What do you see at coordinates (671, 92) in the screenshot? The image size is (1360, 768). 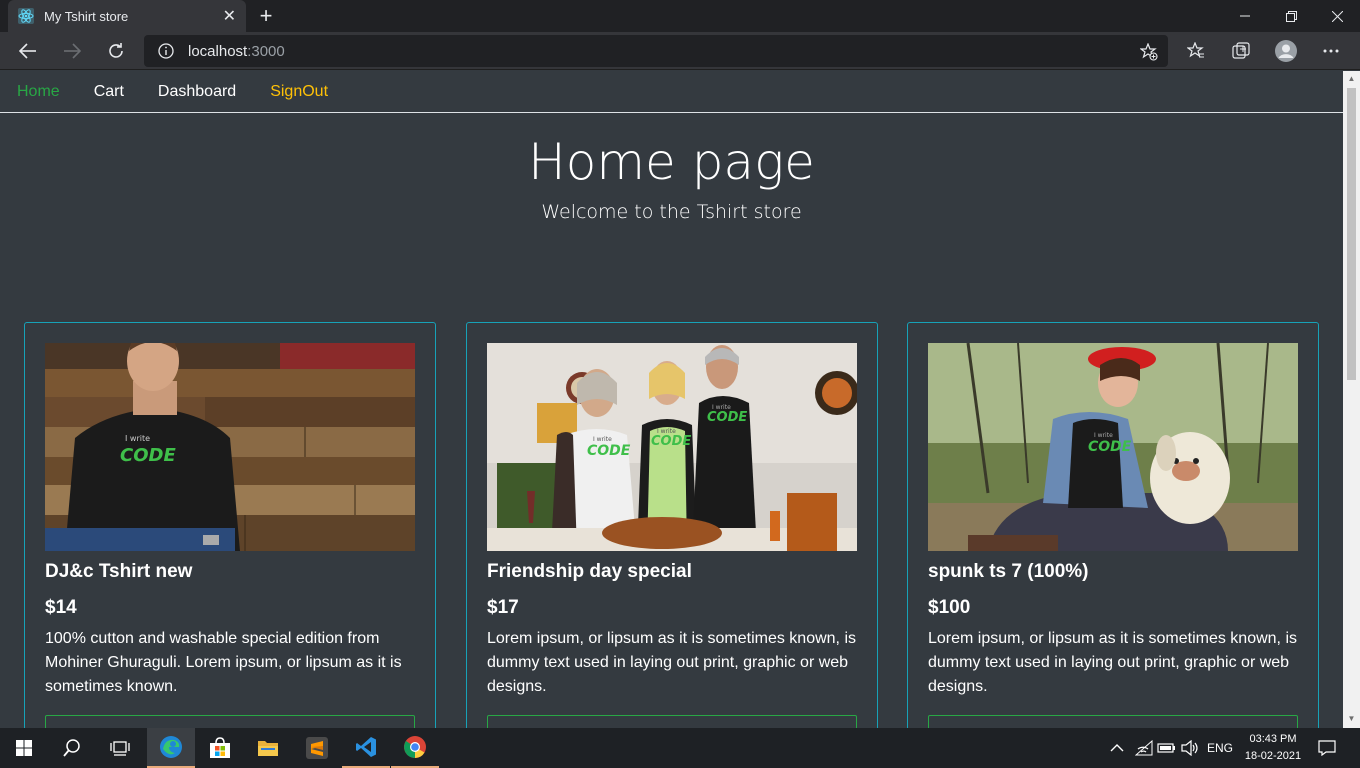 I see `top-navbar: Home Cart Dashboard SignOut` at bounding box center [671, 92].